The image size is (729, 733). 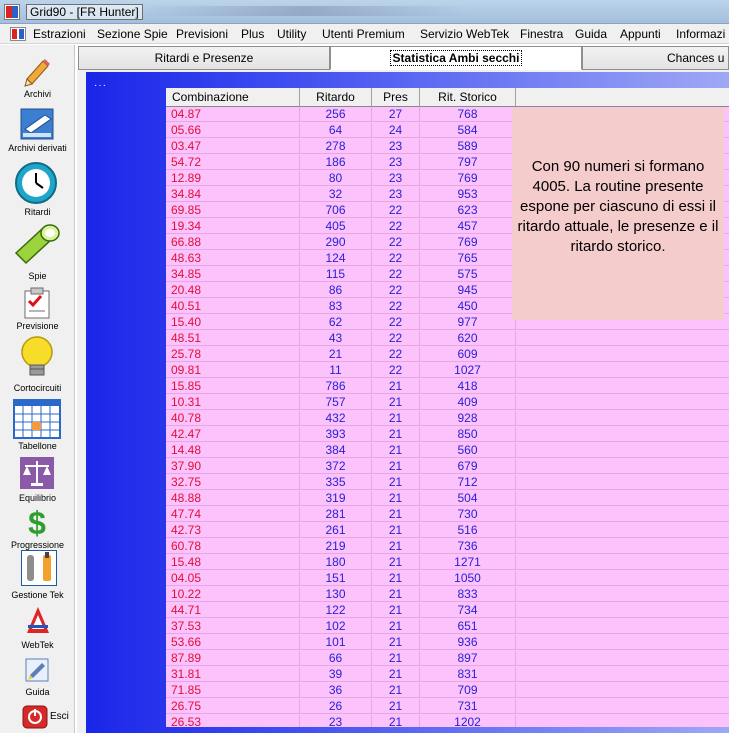 I want to click on toolbar-esci: Esci, so click(x=37, y=717).